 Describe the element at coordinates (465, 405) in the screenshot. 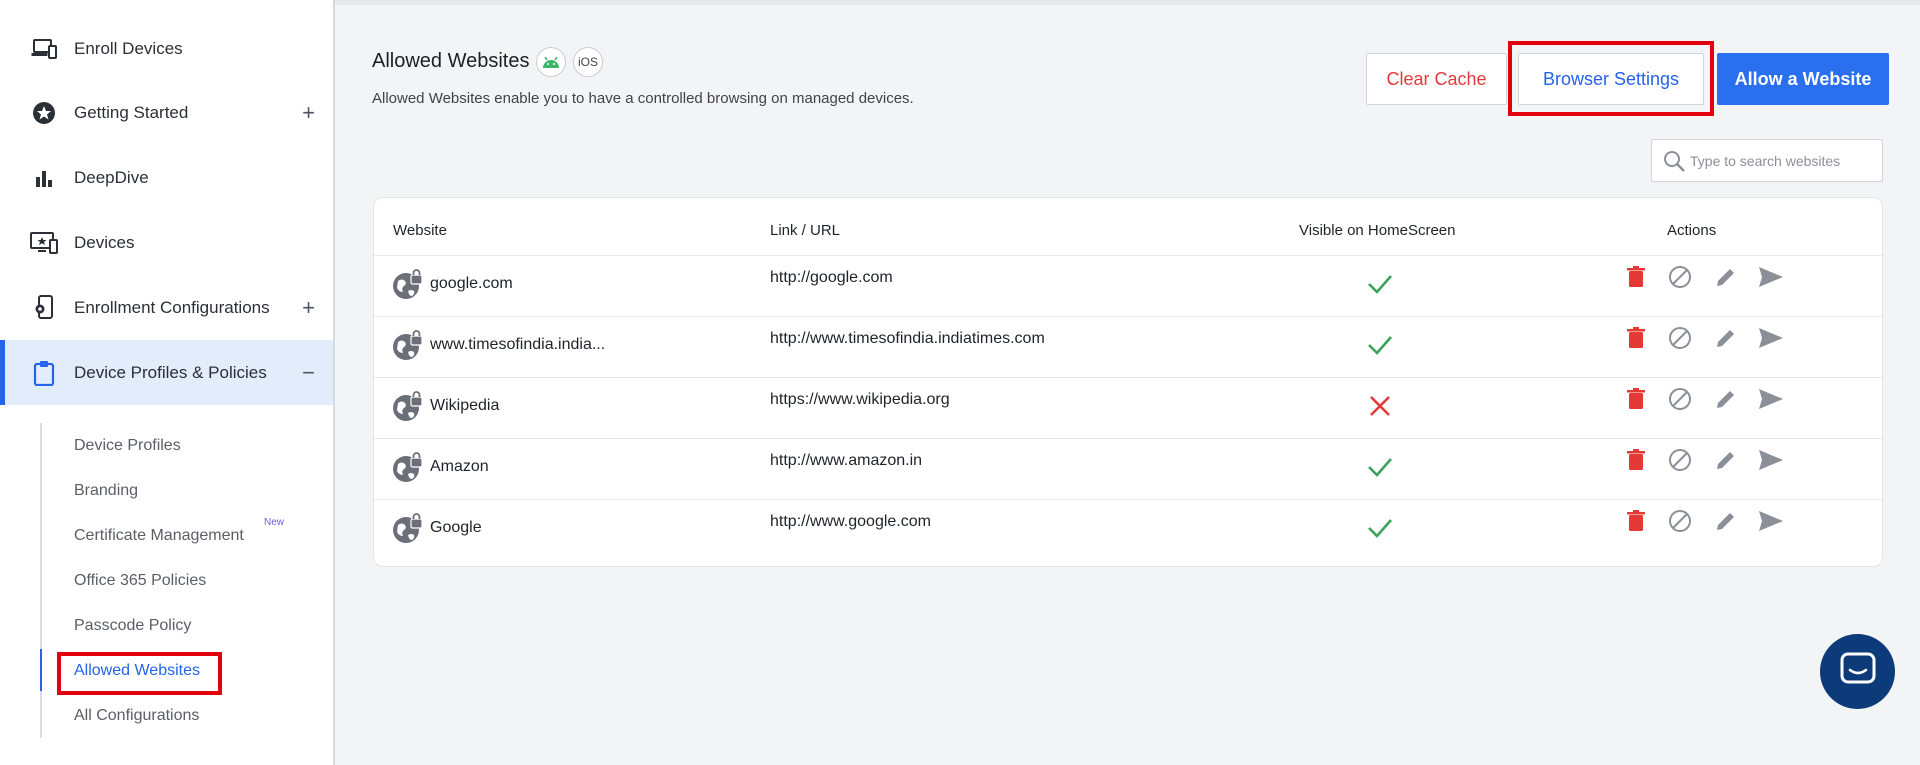

I see `website-name: Wikipedia` at that location.